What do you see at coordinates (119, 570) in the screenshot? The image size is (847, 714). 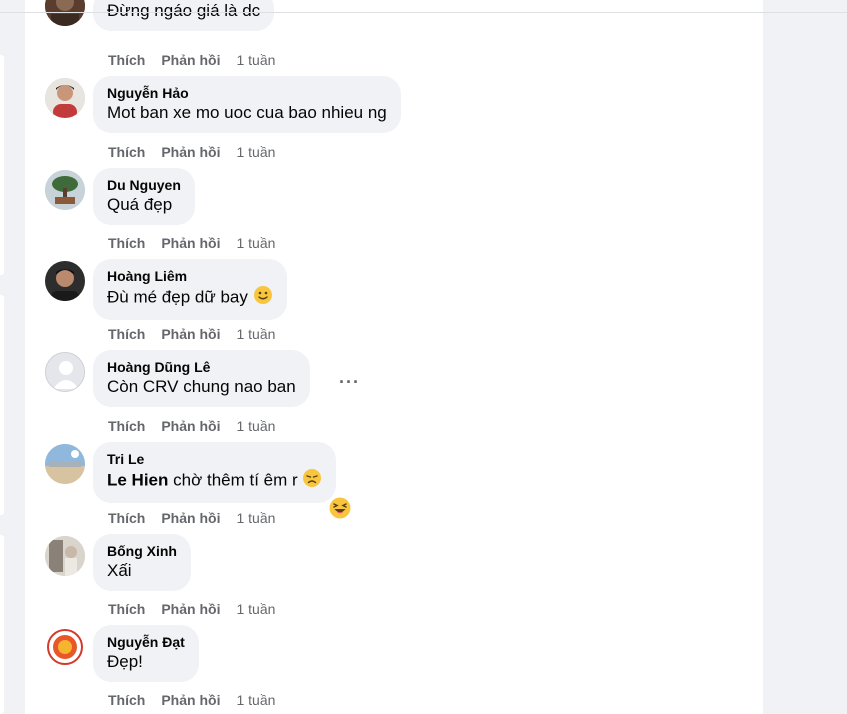 I see `comment-text: Xấi` at bounding box center [119, 570].